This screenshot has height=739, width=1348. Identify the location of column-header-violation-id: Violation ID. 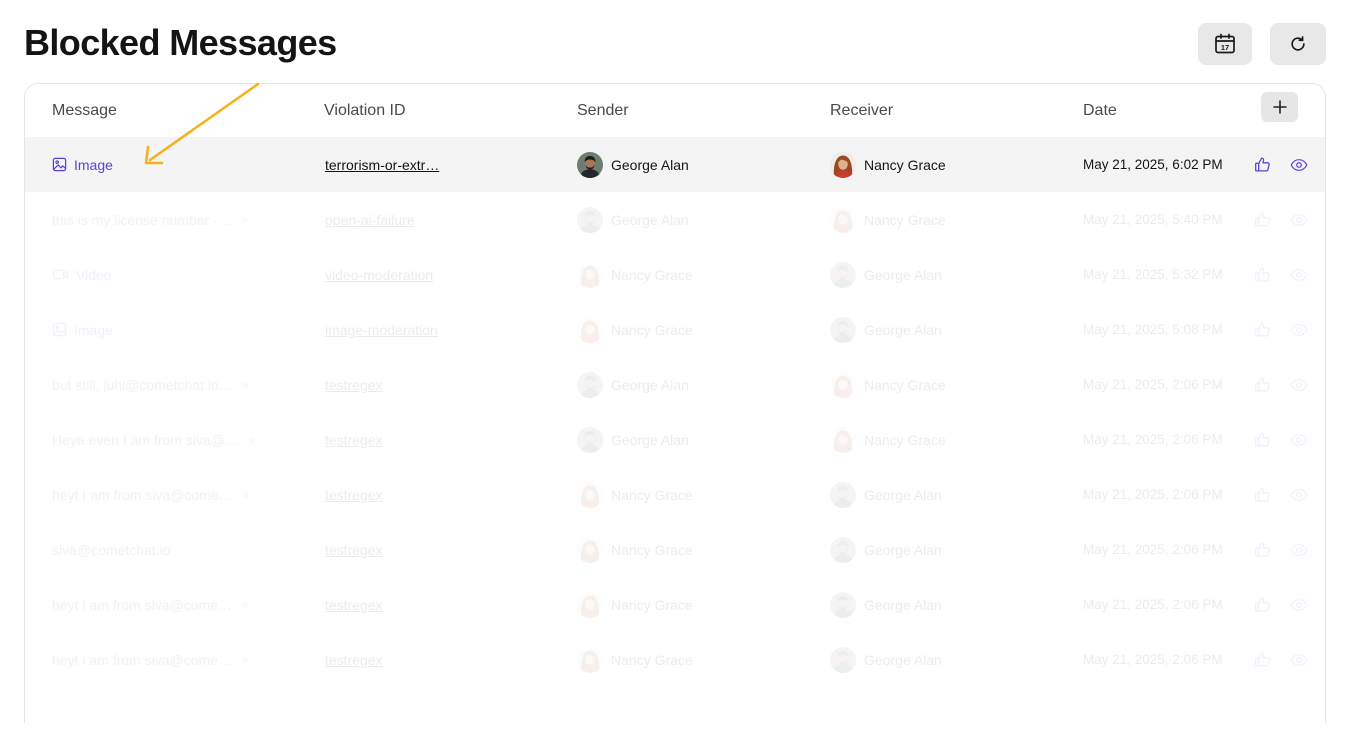
(365, 110).